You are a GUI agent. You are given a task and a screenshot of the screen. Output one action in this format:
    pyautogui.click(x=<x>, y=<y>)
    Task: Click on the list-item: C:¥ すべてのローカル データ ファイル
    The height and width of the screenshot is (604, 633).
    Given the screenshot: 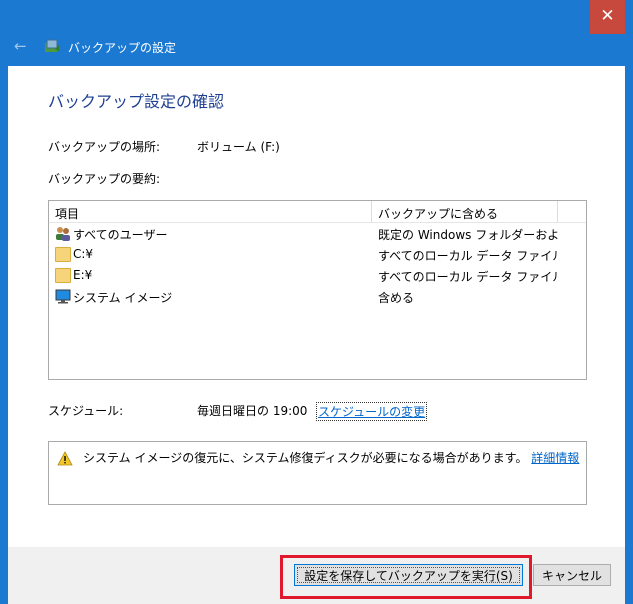 What is the action you would take?
    pyautogui.click(x=317, y=254)
    